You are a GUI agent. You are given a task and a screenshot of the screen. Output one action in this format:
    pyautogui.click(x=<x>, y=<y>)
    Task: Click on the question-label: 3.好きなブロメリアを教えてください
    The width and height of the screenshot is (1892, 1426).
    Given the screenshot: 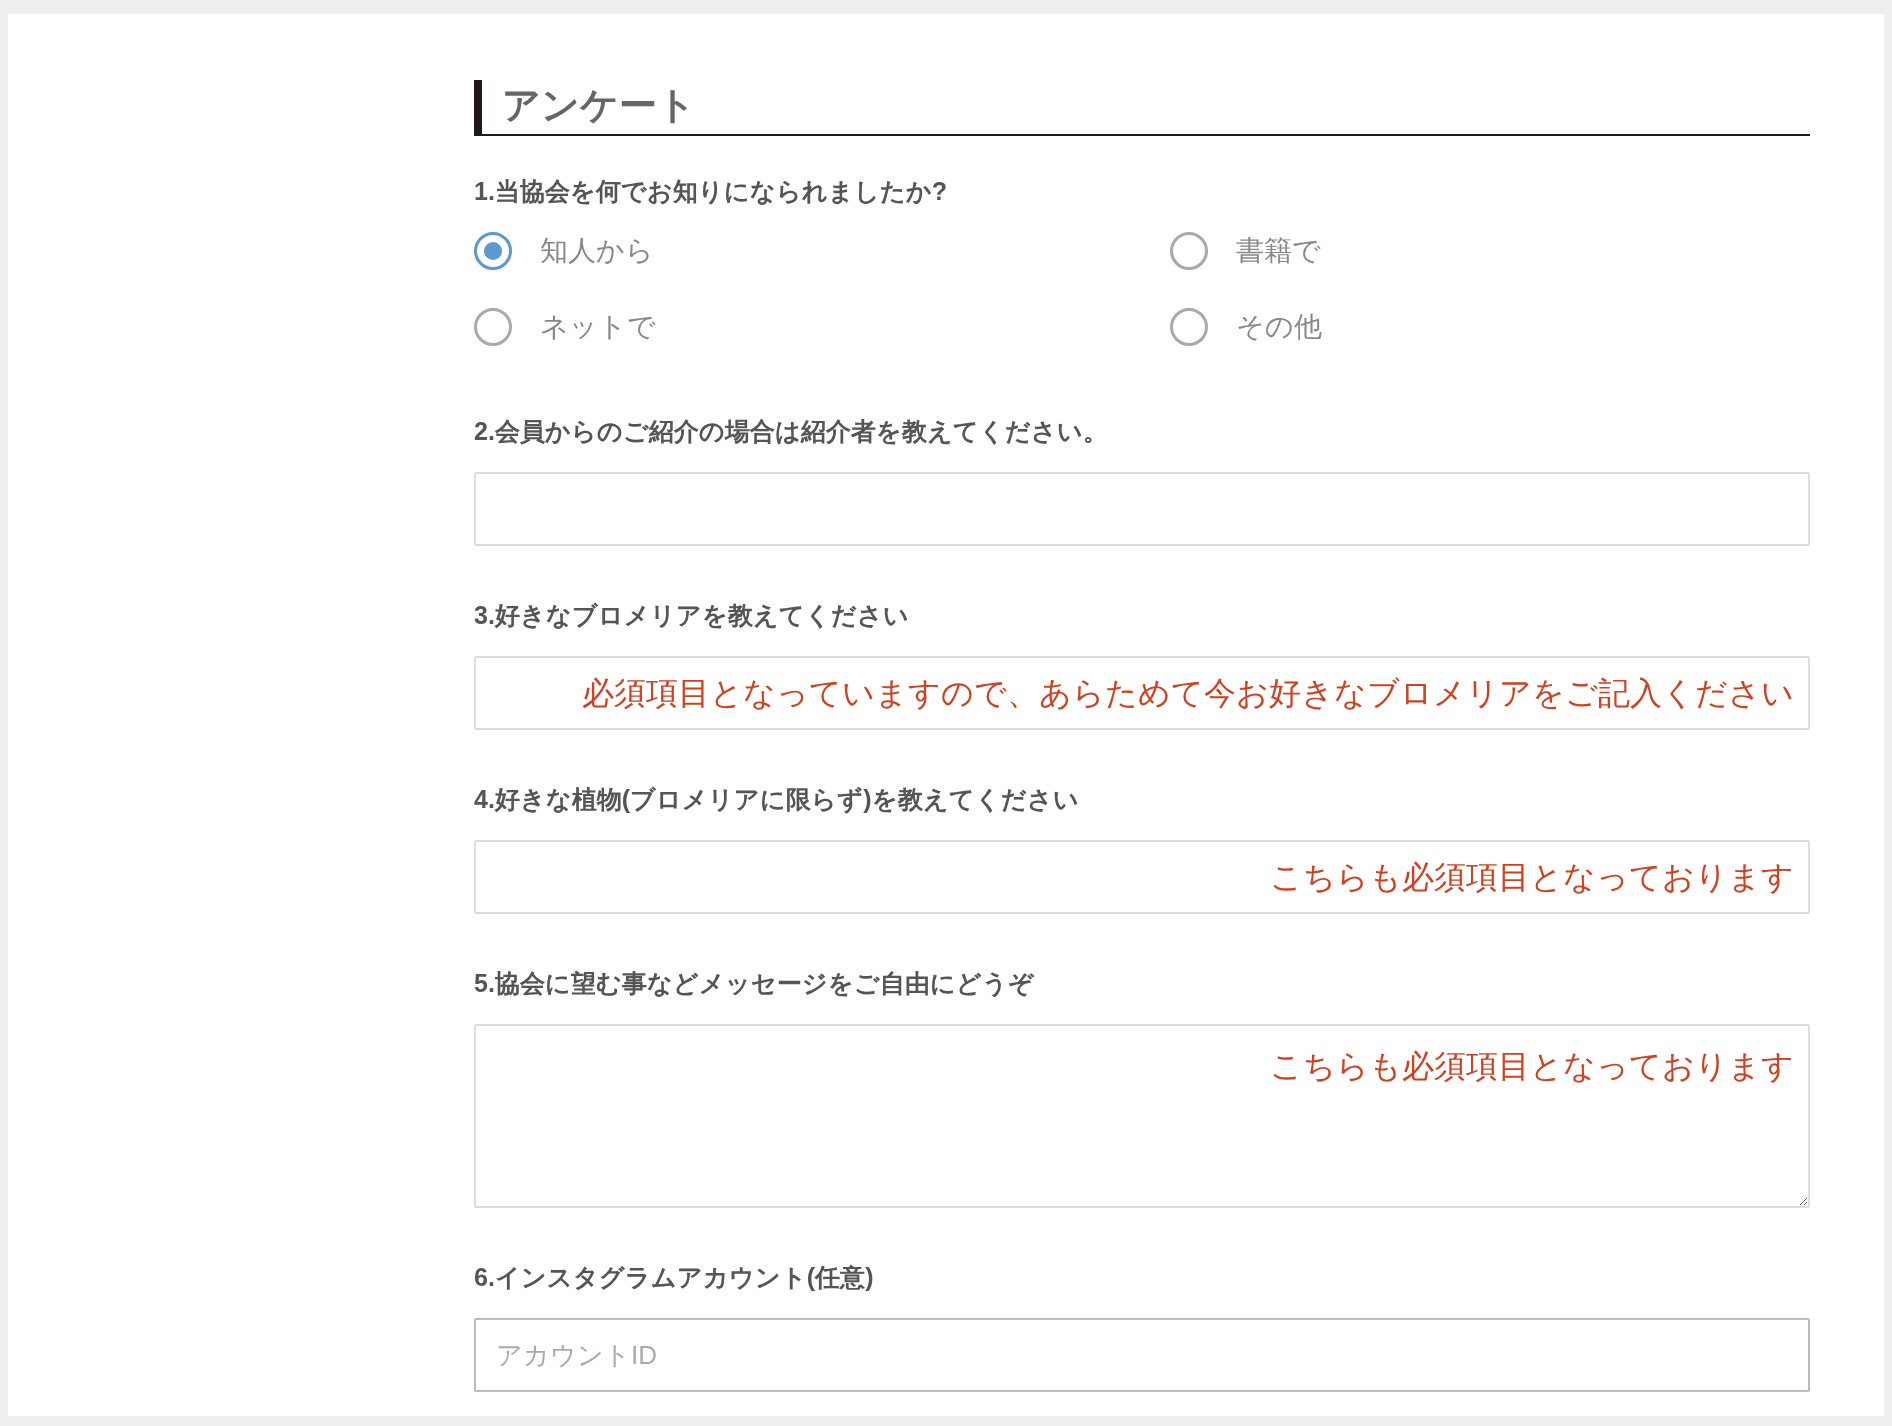 What is the action you would take?
    pyautogui.click(x=692, y=615)
    